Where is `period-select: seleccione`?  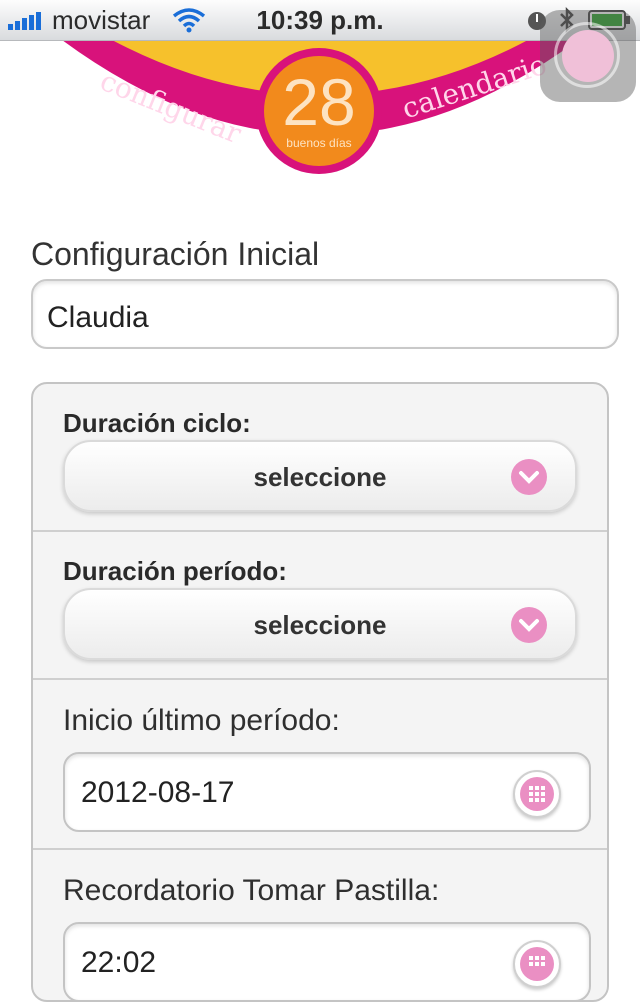 period-select: seleccione is located at coordinates (320, 624).